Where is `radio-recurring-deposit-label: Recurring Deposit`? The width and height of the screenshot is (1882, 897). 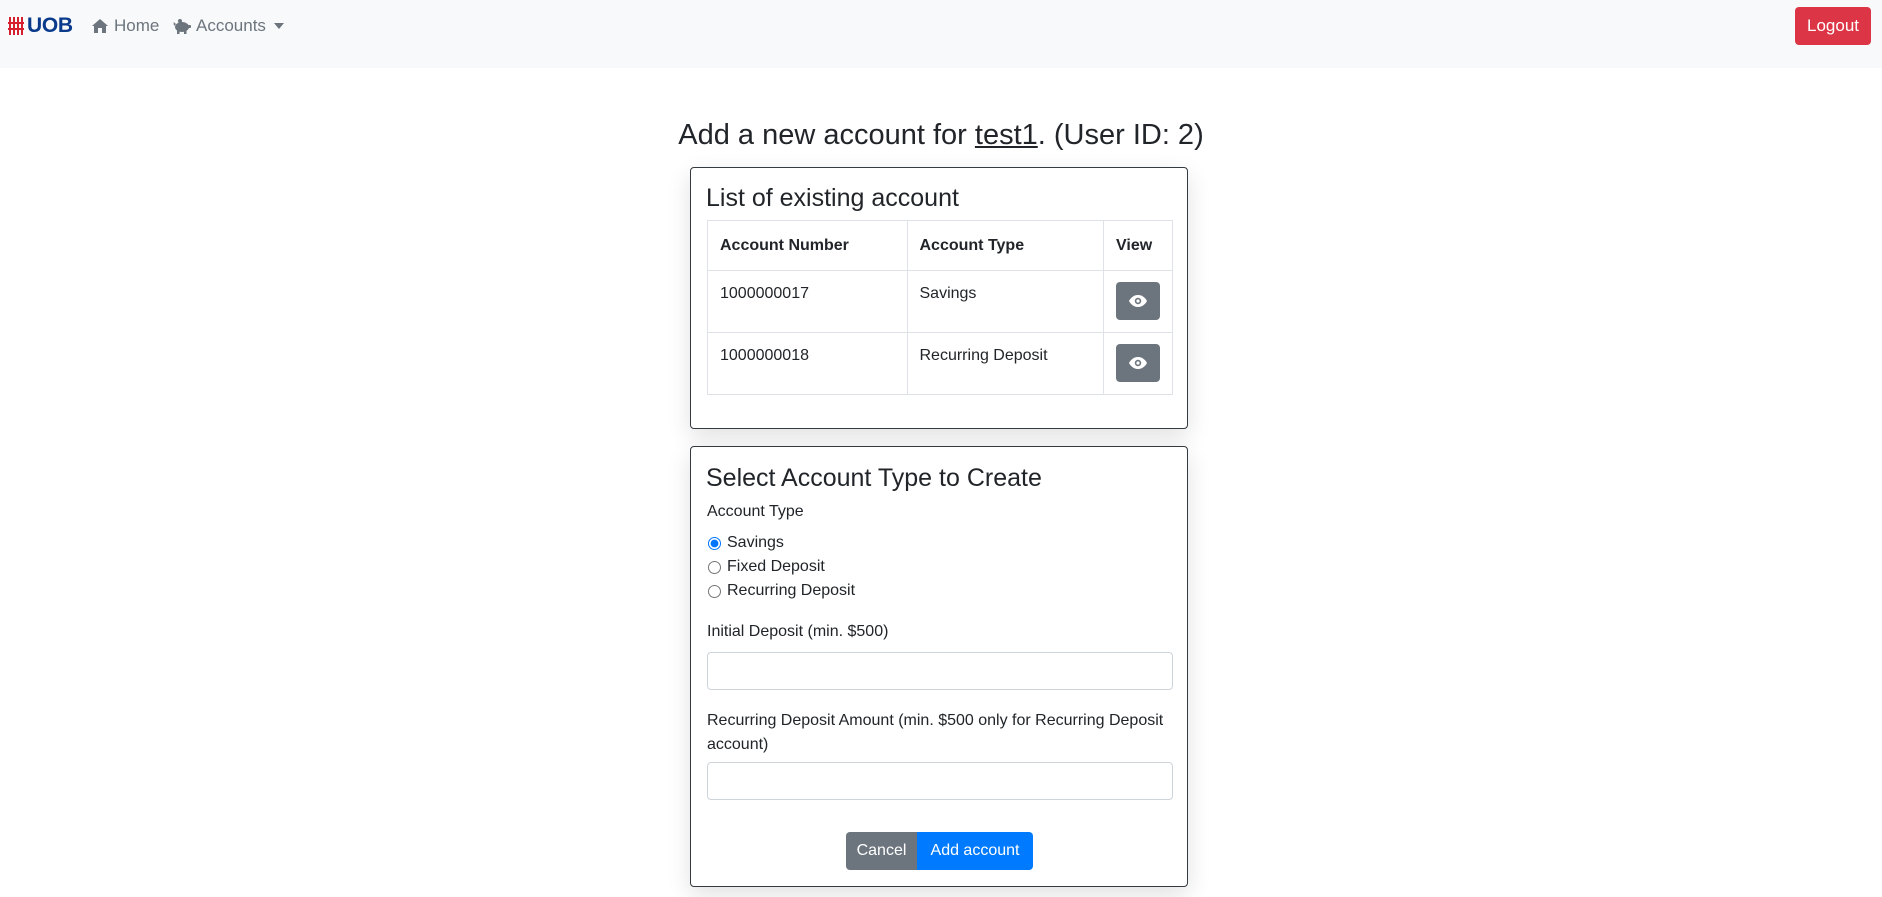
radio-recurring-deposit-label: Recurring Deposit is located at coordinates (791, 590).